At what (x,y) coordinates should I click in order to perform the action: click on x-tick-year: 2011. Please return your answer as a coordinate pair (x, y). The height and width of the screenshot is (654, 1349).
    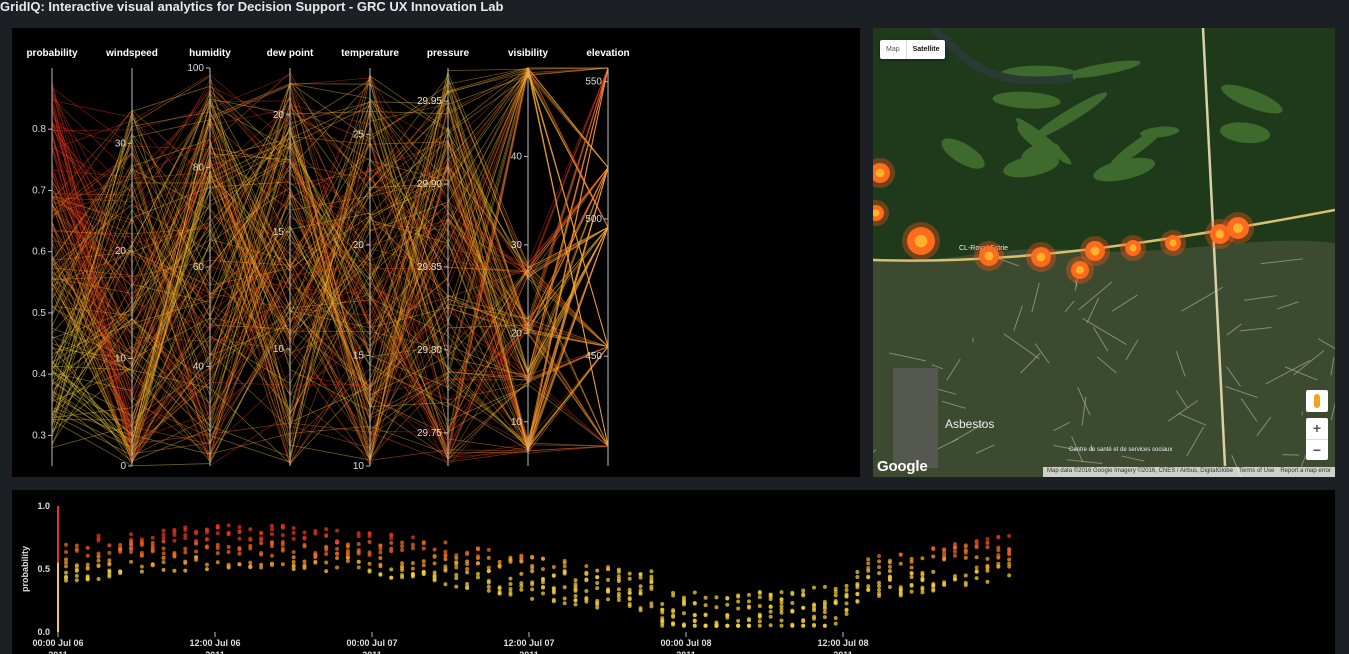
    Looking at the image, I should click on (529, 652).